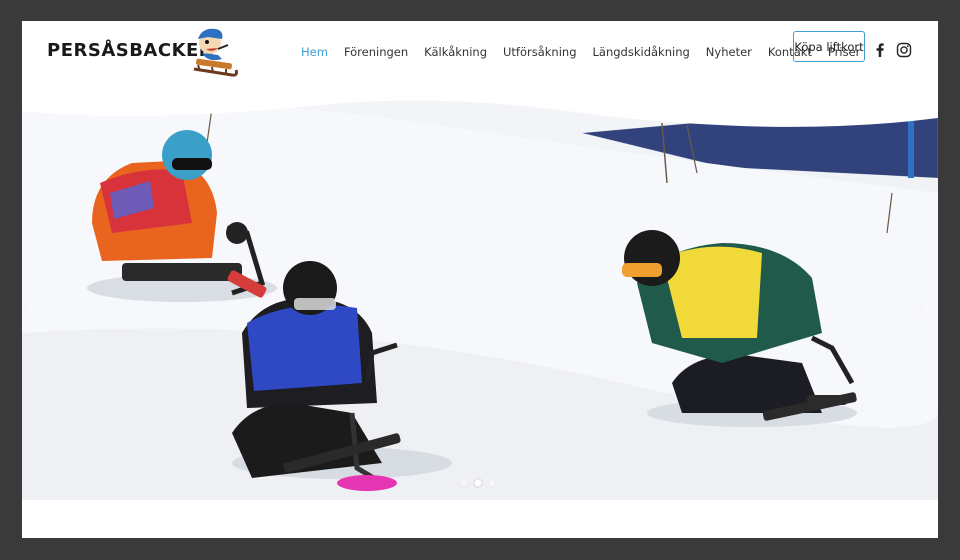  What do you see at coordinates (376, 52) in the screenshot?
I see `nav-item-foreningen: Föreningen` at bounding box center [376, 52].